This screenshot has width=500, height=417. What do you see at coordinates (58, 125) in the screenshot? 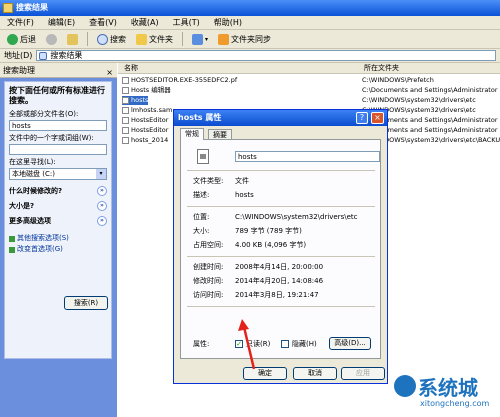
I see `file-name-input: hosts` at bounding box center [58, 125].